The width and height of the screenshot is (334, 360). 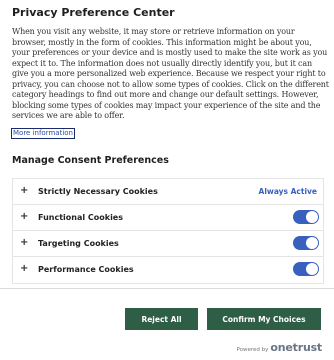 What do you see at coordinates (168, 270) in the screenshot?
I see `consent-row-performance: + Performance Cookies` at bounding box center [168, 270].